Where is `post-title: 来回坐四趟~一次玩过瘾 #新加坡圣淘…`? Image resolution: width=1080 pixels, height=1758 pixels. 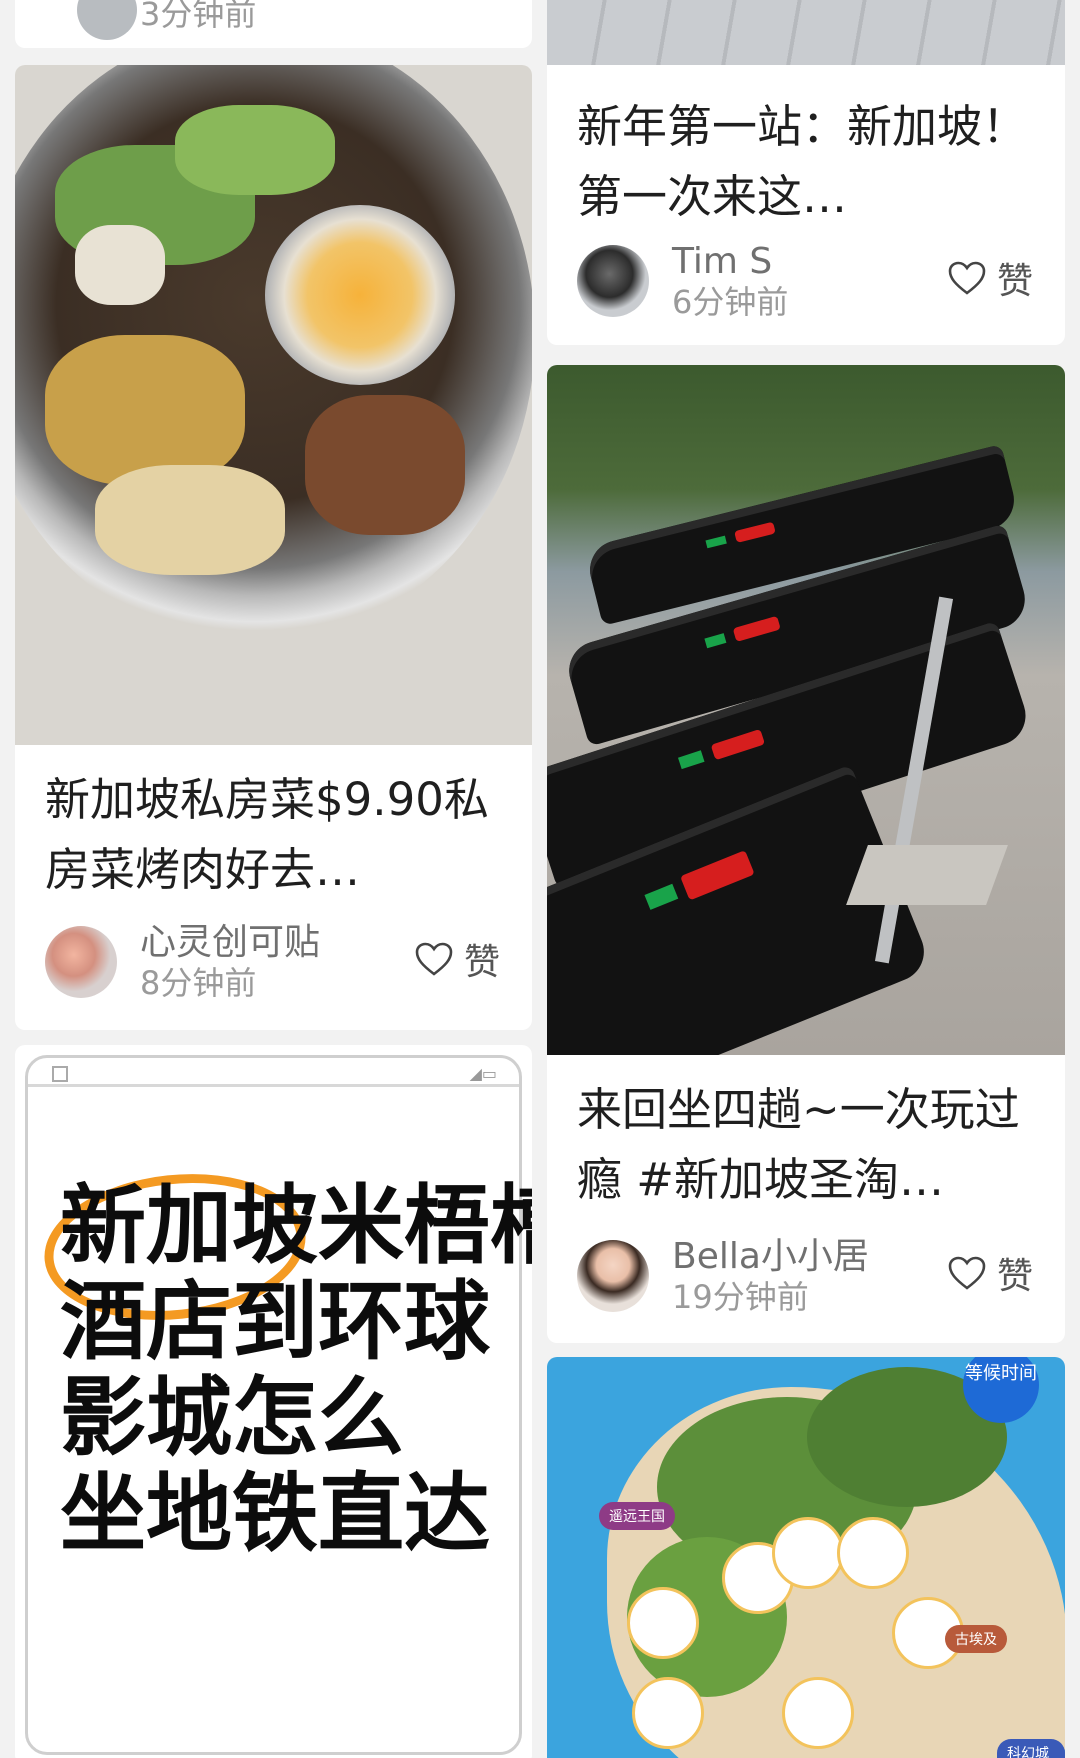
post-title: 来回坐四趟~一次玩过瘾 #新加坡圣淘… is located at coordinates (798, 1144).